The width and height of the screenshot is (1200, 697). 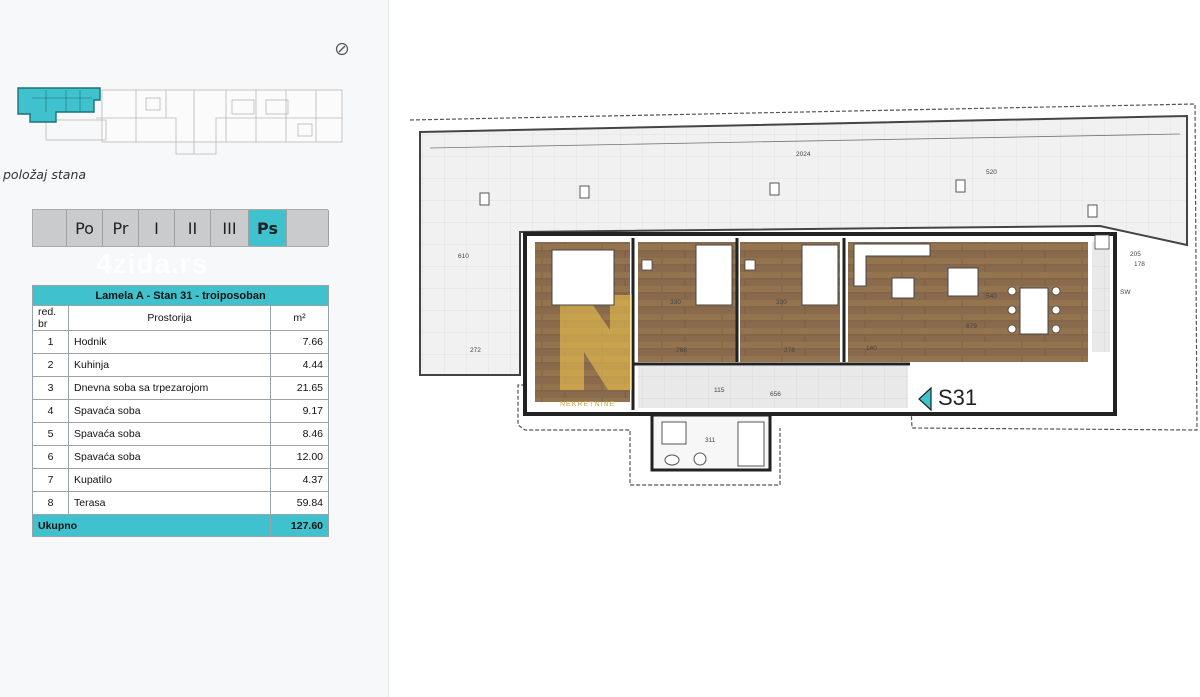 I want to click on dim-bath-width: 311, so click(x=710, y=440).